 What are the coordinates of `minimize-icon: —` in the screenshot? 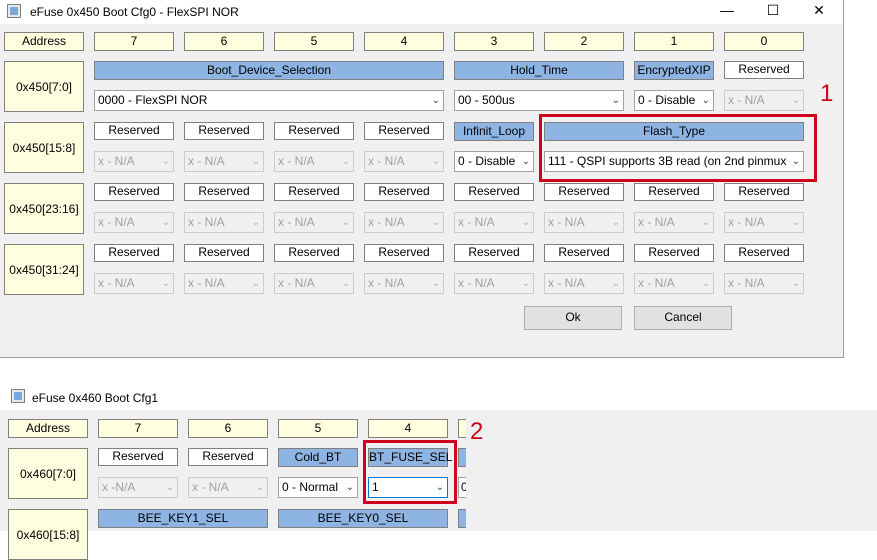 It's located at (727, 11).